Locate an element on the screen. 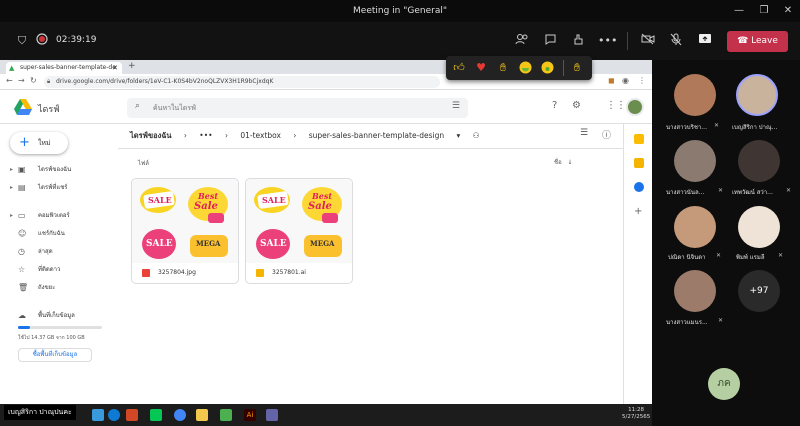 This screenshot has height=426, width=800. chat-icon is located at coordinates (550, 41).